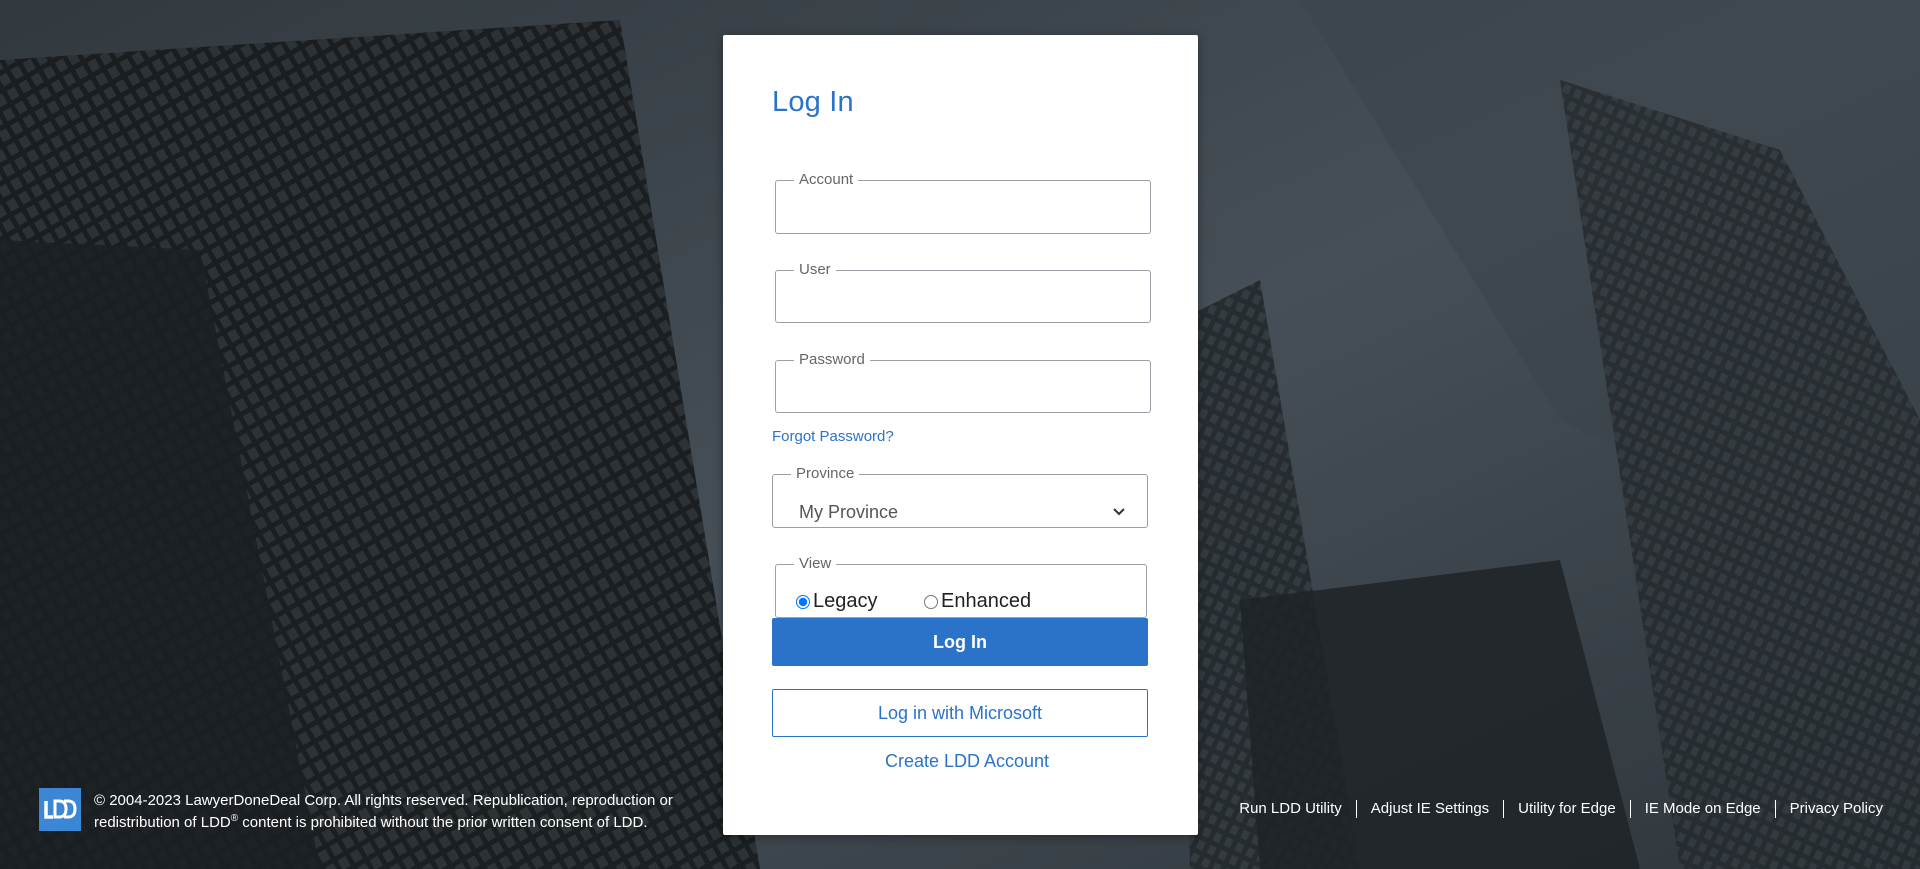 The width and height of the screenshot is (1920, 869). I want to click on province-label: Province, so click(825, 473).